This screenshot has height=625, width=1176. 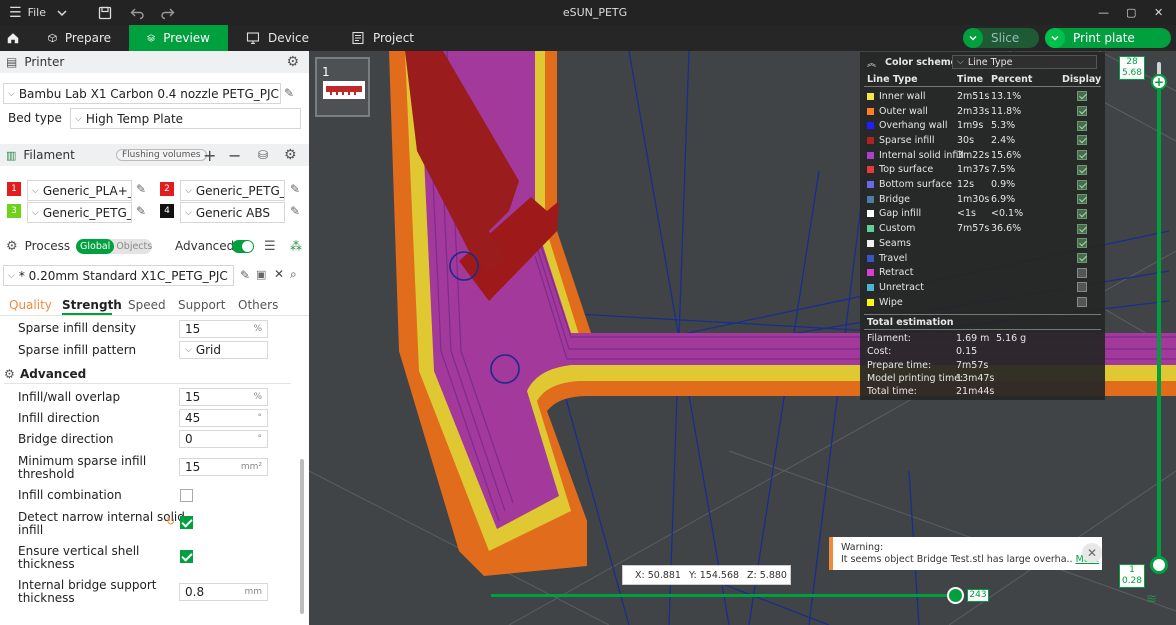 What do you see at coordinates (167, 189) in the screenshot?
I see `filament-2-swatch: 2` at bounding box center [167, 189].